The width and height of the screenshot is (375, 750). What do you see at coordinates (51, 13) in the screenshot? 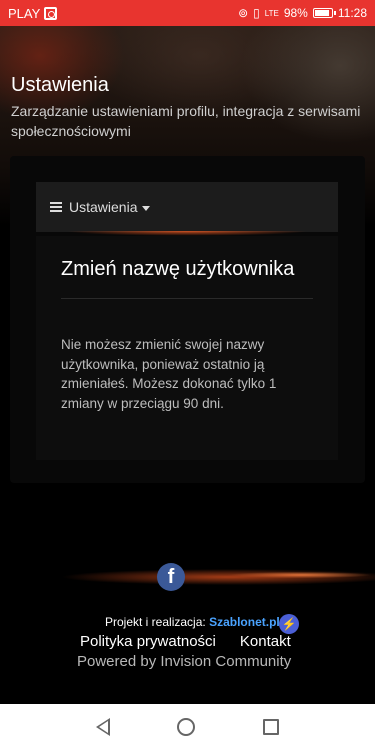
I see `screenshot-icon` at bounding box center [51, 13].